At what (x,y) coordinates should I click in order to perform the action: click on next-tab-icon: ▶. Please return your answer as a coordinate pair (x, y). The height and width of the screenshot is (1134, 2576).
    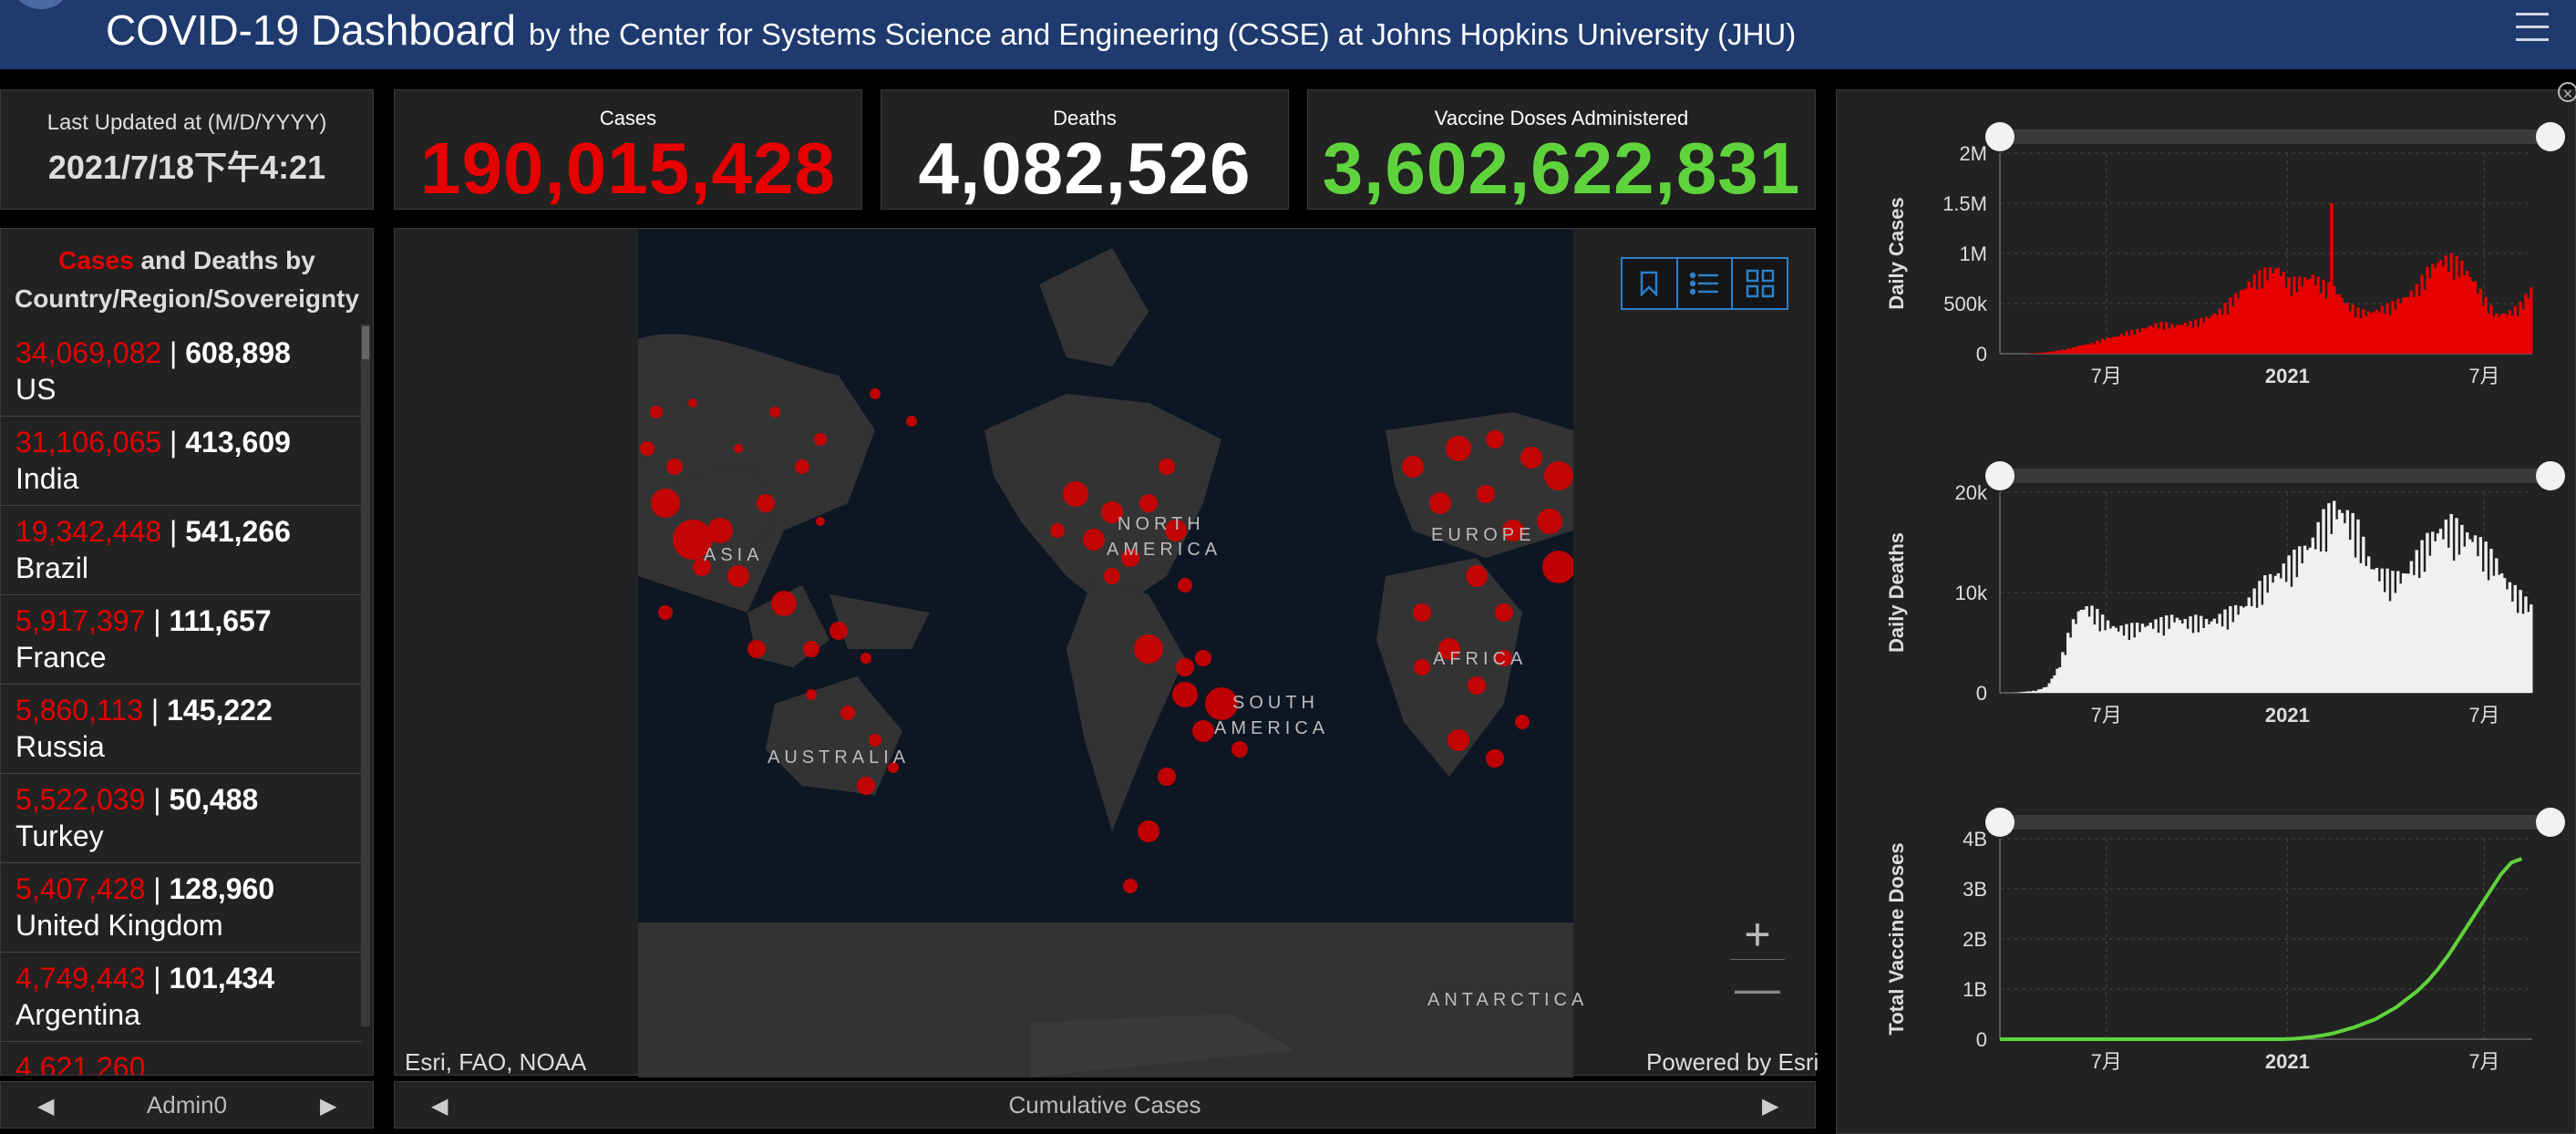
    Looking at the image, I should click on (328, 1106).